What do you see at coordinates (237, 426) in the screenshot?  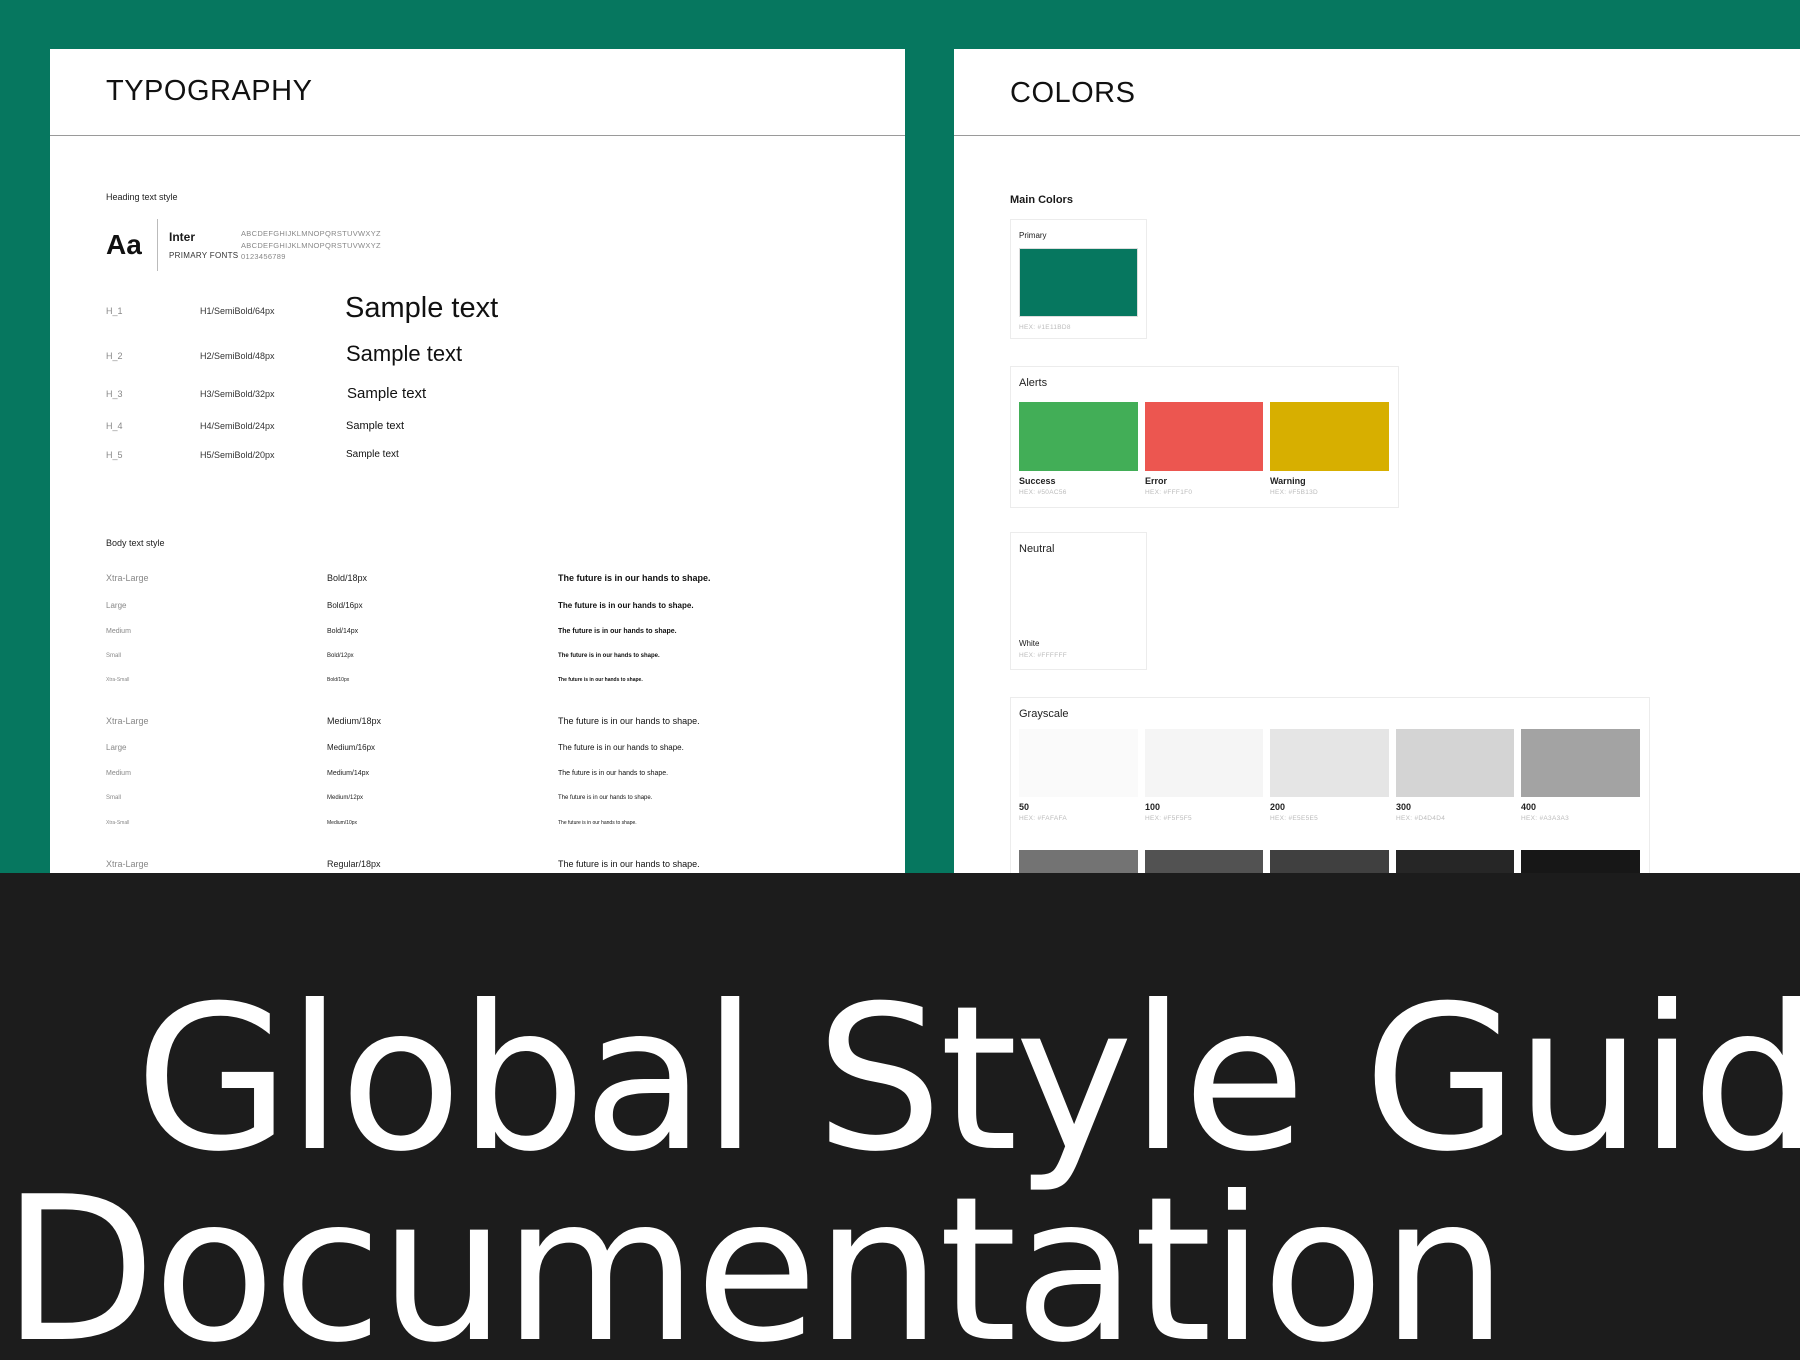 I see `heading-spec: H4/SemiBold/24px` at bounding box center [237, 426].